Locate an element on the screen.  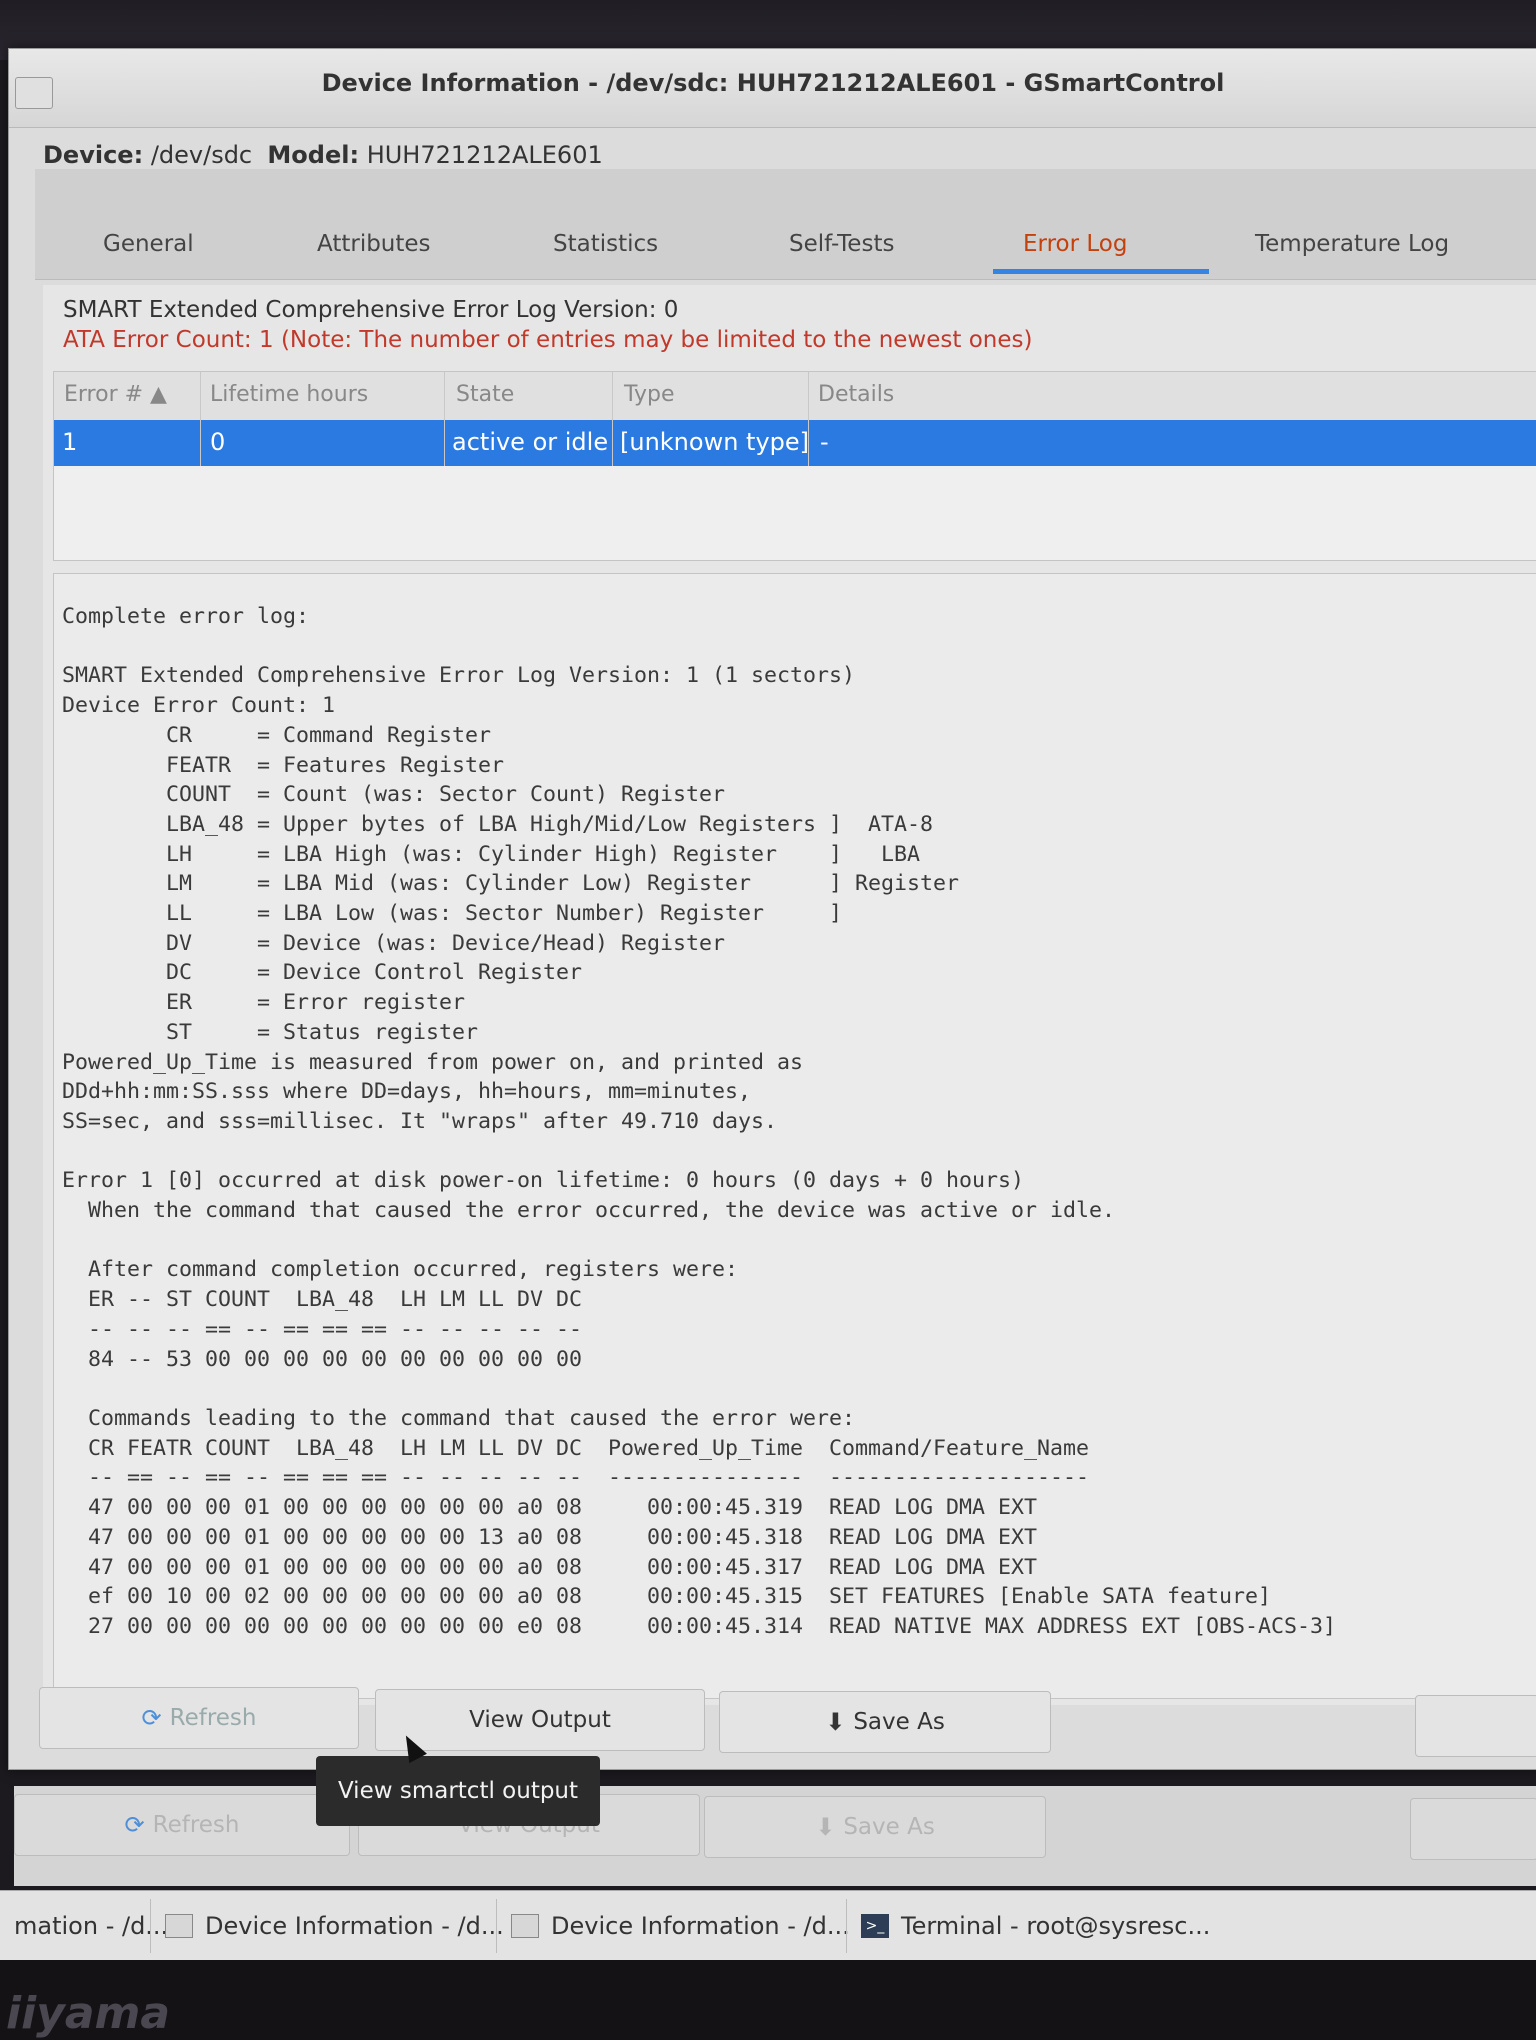
cell-state: active or idle is located at coordinates (530, 442).